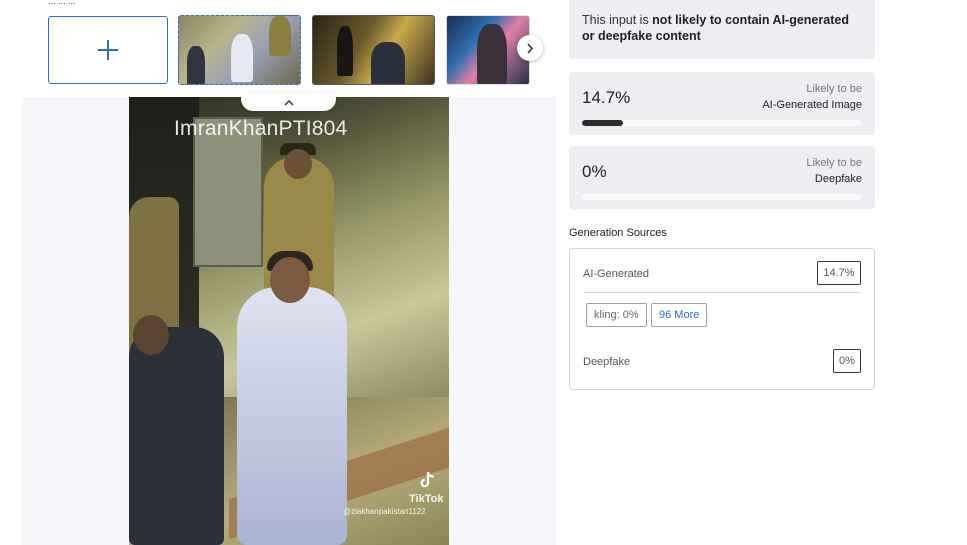 Image resolution: width=967 pixels, height=545 pixels. Describe the element at coordinates (427, 479) in the screenshot. I see `tiktok-icon` at that location.